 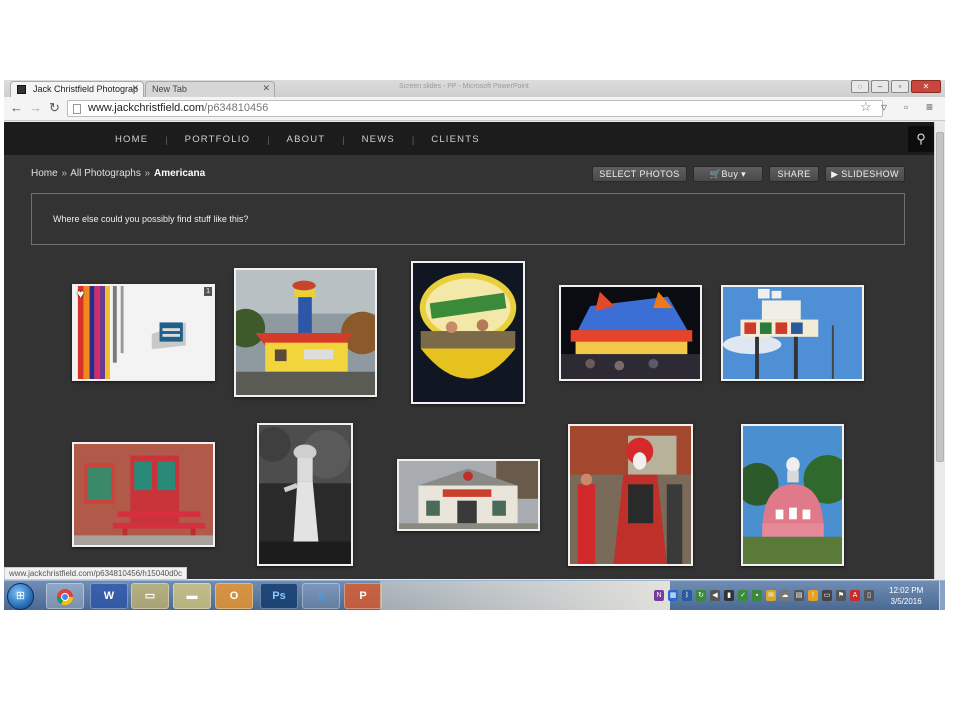 I want to click on slideshow-button: ▶ SLIDESHOW, so click(x=865, y=174).